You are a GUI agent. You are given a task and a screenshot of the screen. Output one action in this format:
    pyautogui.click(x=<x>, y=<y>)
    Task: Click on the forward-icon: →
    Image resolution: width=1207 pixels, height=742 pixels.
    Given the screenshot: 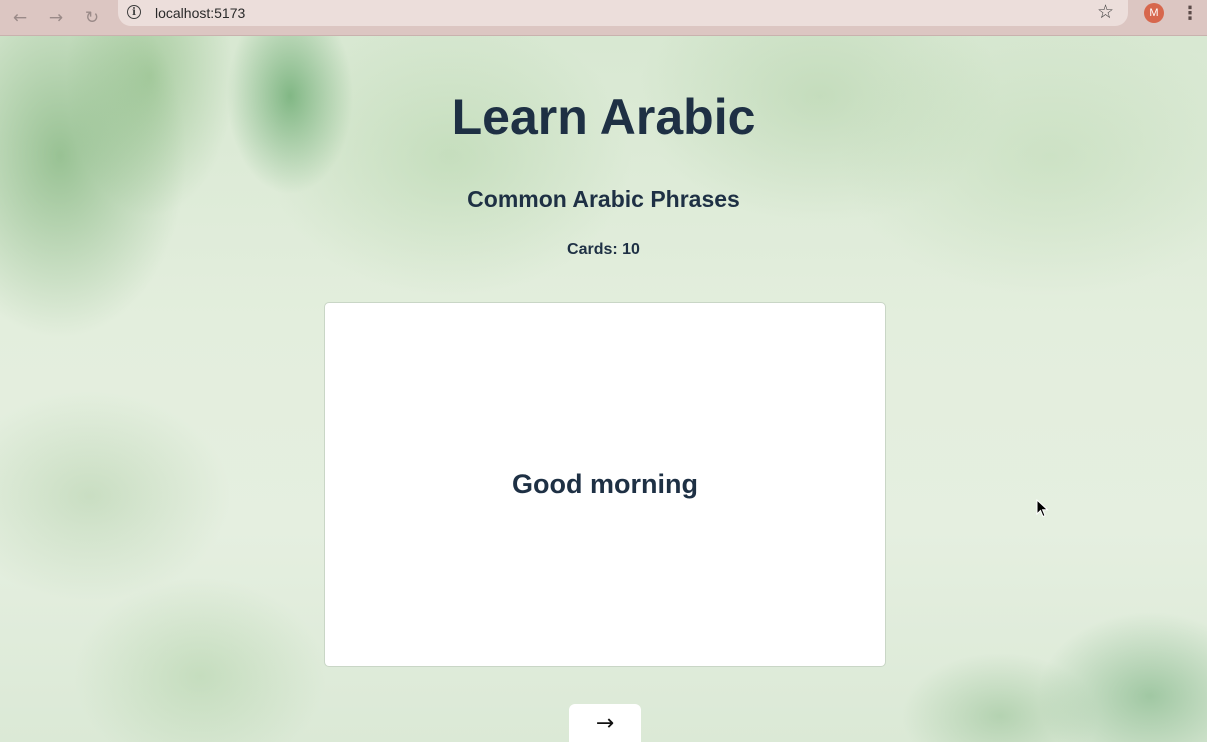 What is the action you would take?
    pyautogui.click(x=56, y=18)
    